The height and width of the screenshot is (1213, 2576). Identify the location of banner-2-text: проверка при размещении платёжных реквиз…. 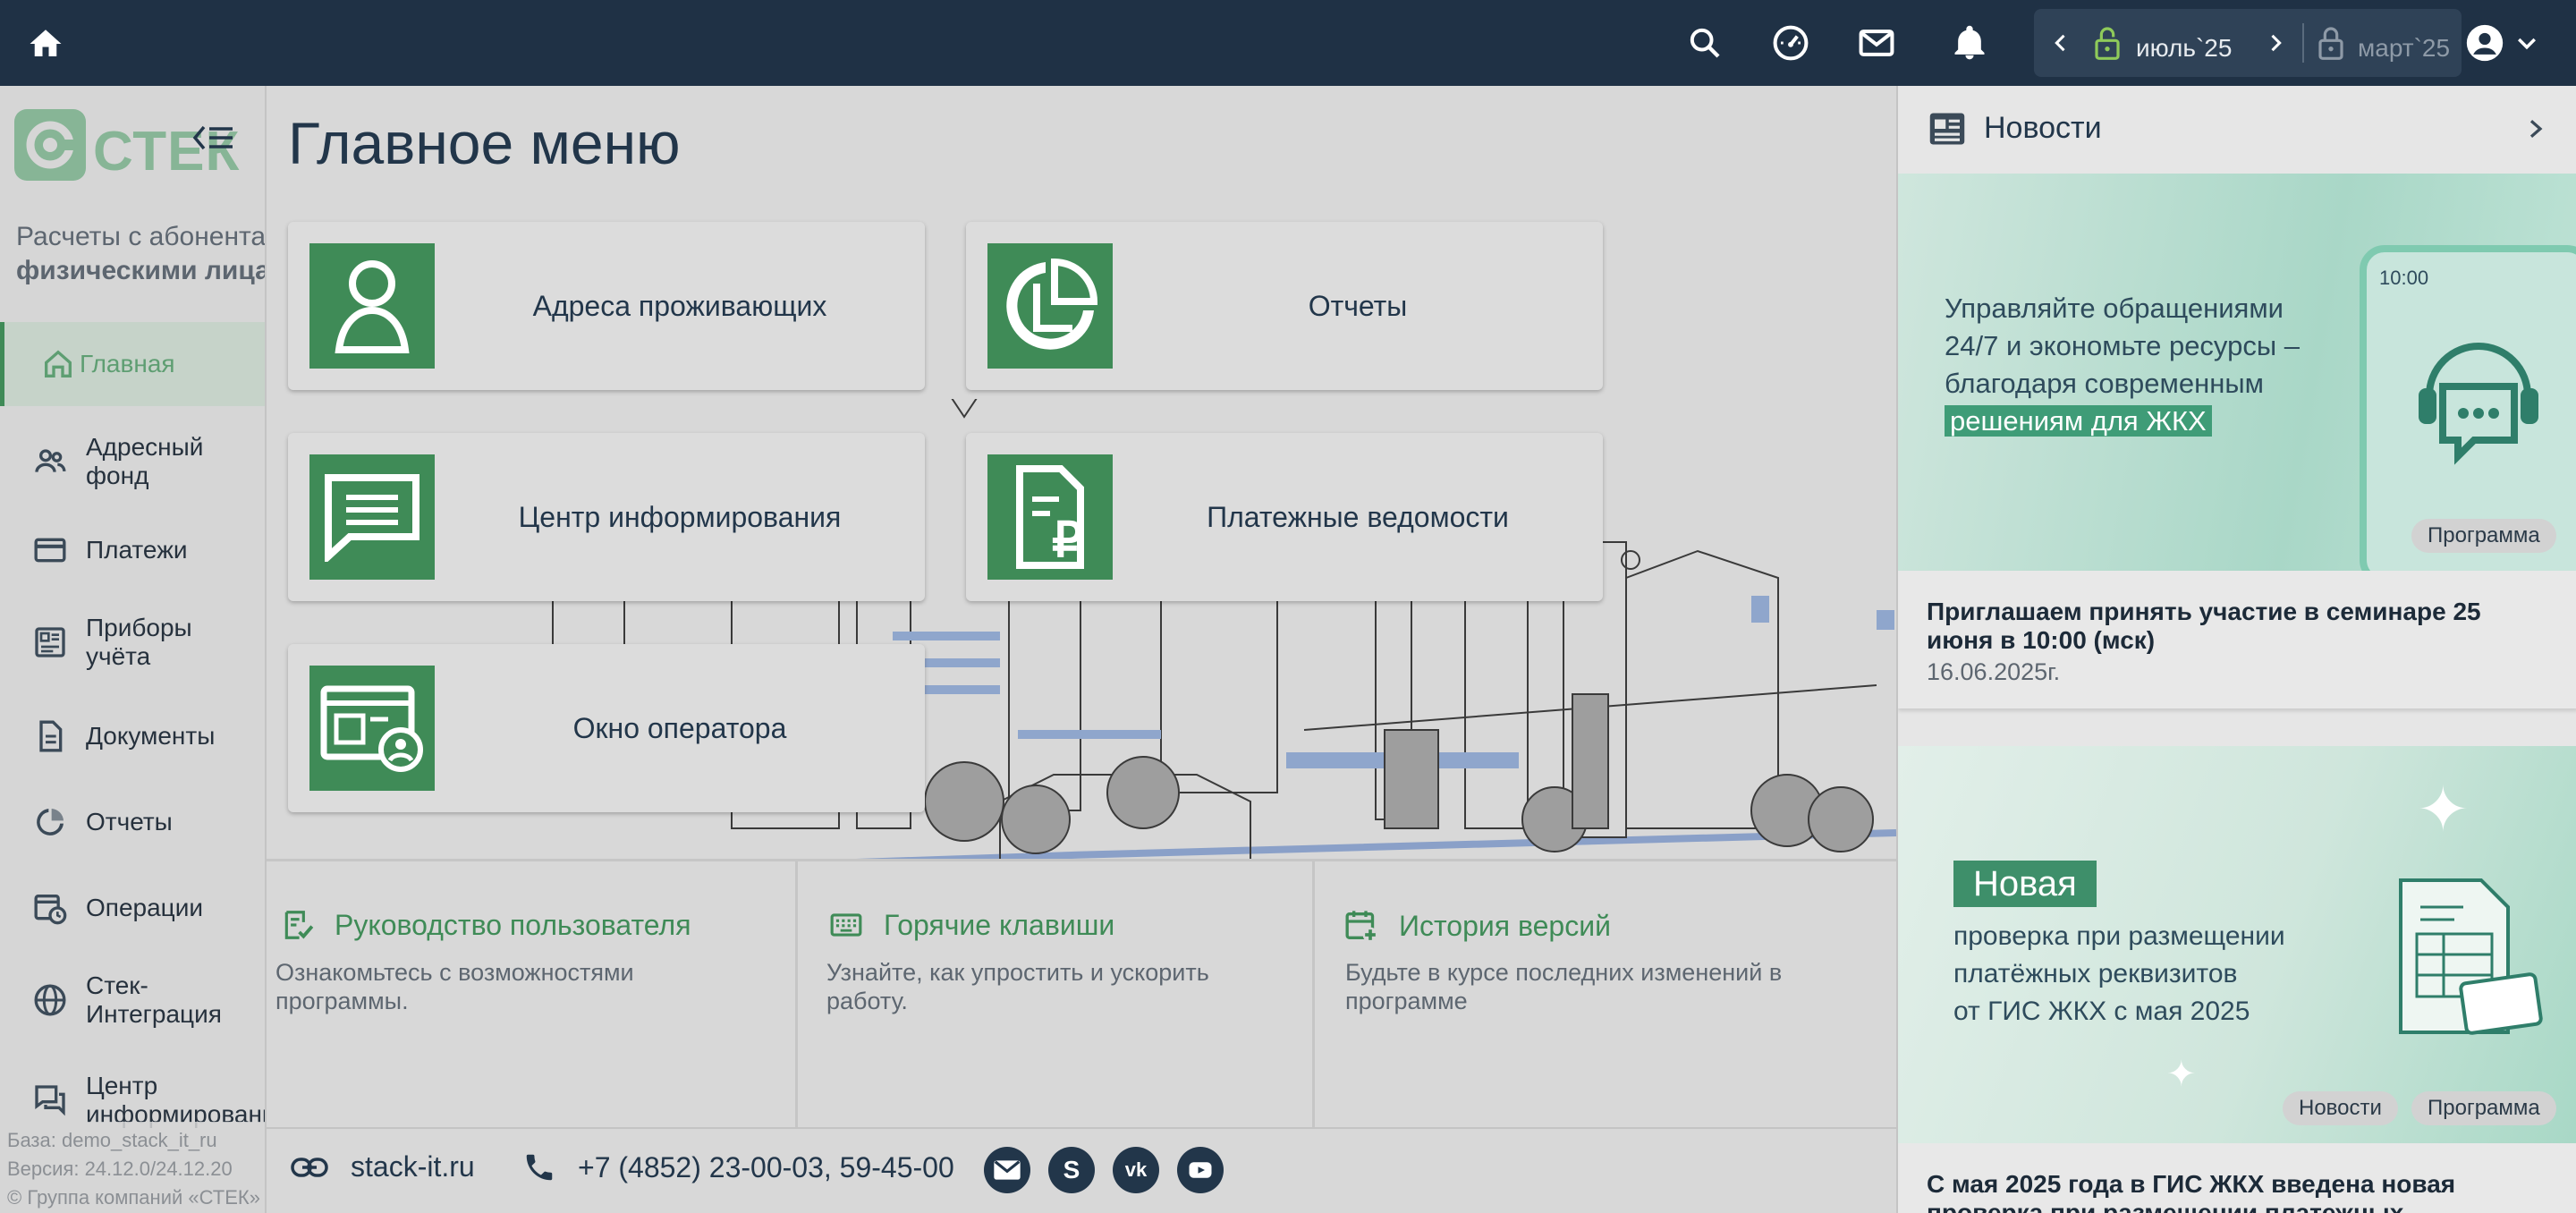
(2119, 974).